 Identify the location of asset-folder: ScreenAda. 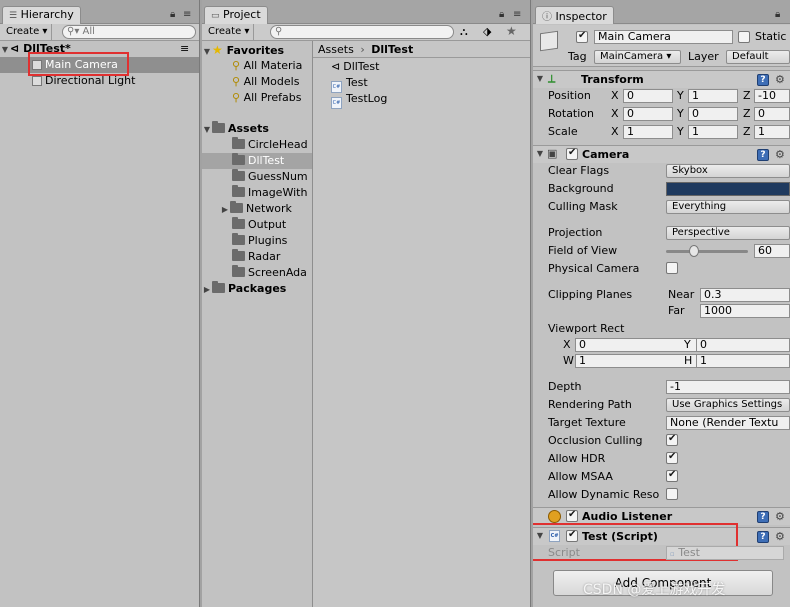
(257, 273).